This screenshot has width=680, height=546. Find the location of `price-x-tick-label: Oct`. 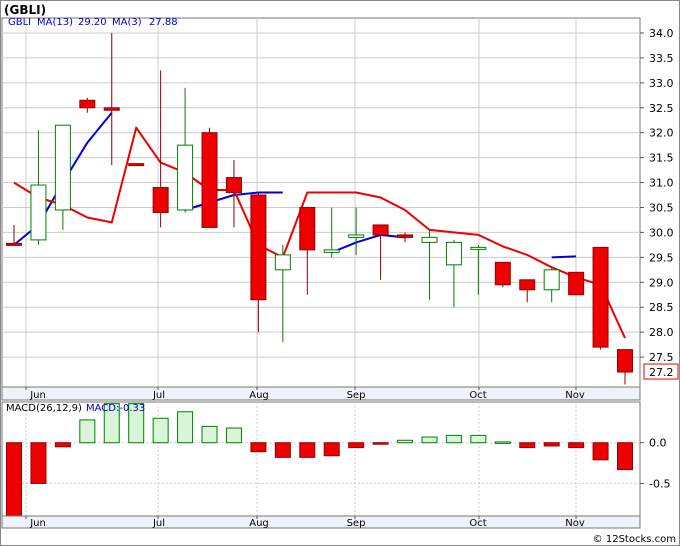

price-x-tick-label: Oct is located at coordinates (477, 395).